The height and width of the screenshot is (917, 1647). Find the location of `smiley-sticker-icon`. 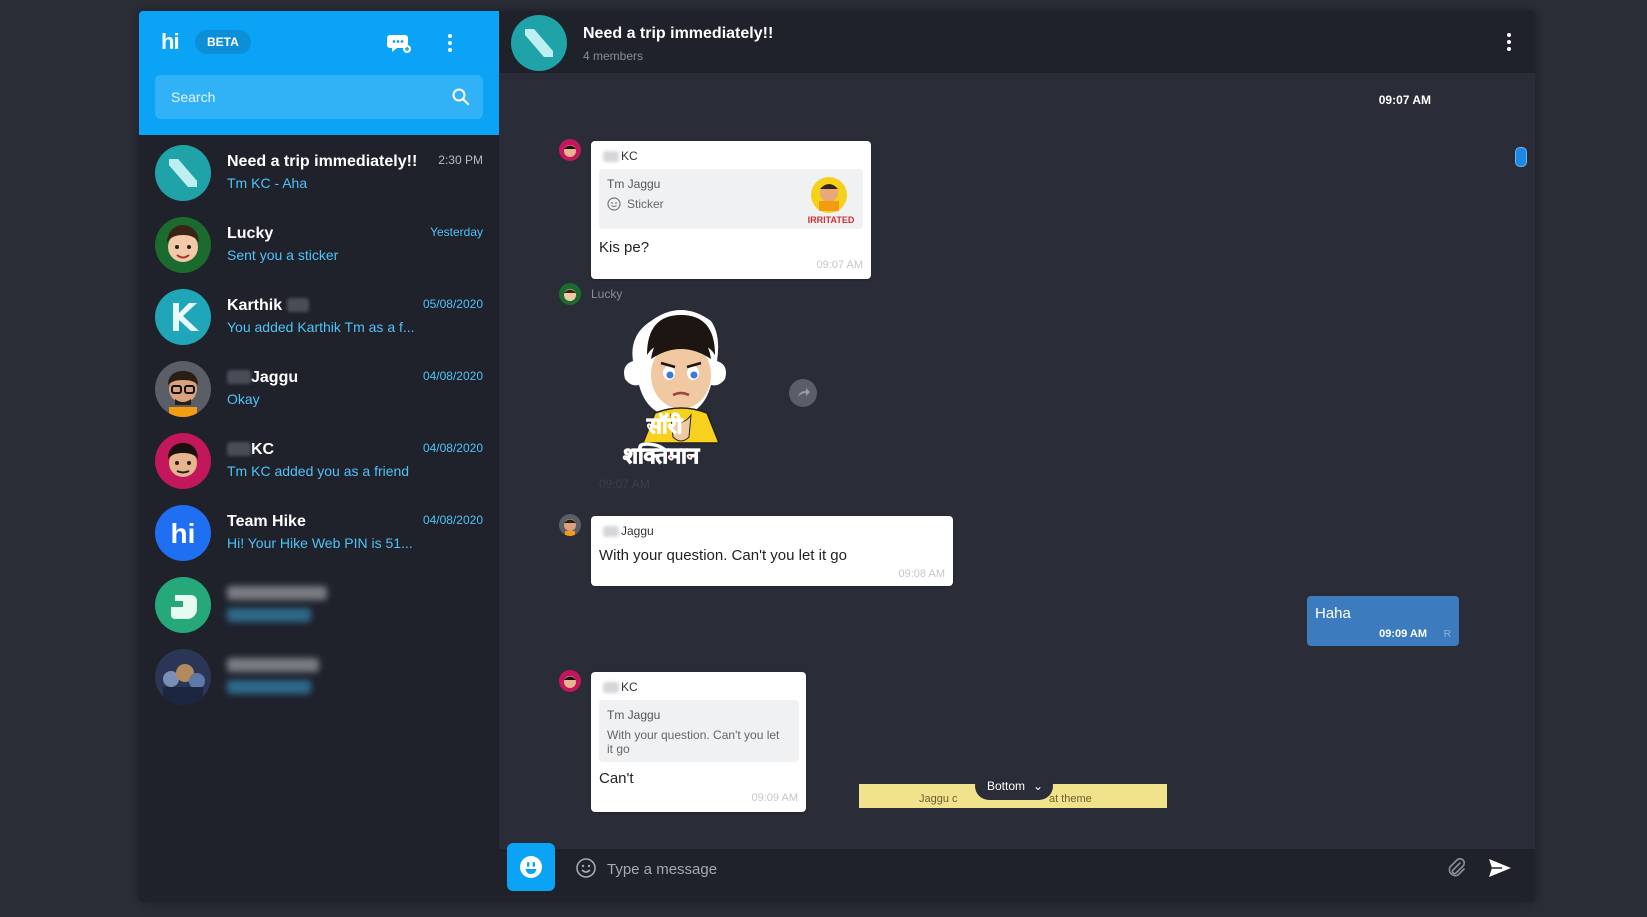

smiley-sticker-icon is located at coordinates (531, 867).